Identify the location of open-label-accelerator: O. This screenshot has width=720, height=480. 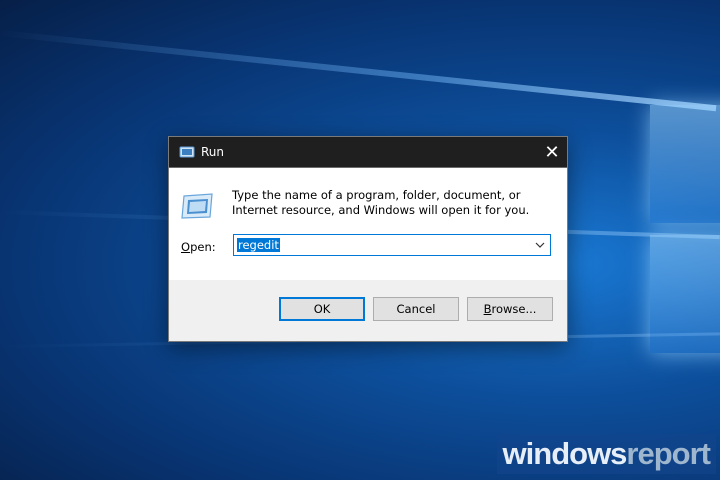
(186, 247).